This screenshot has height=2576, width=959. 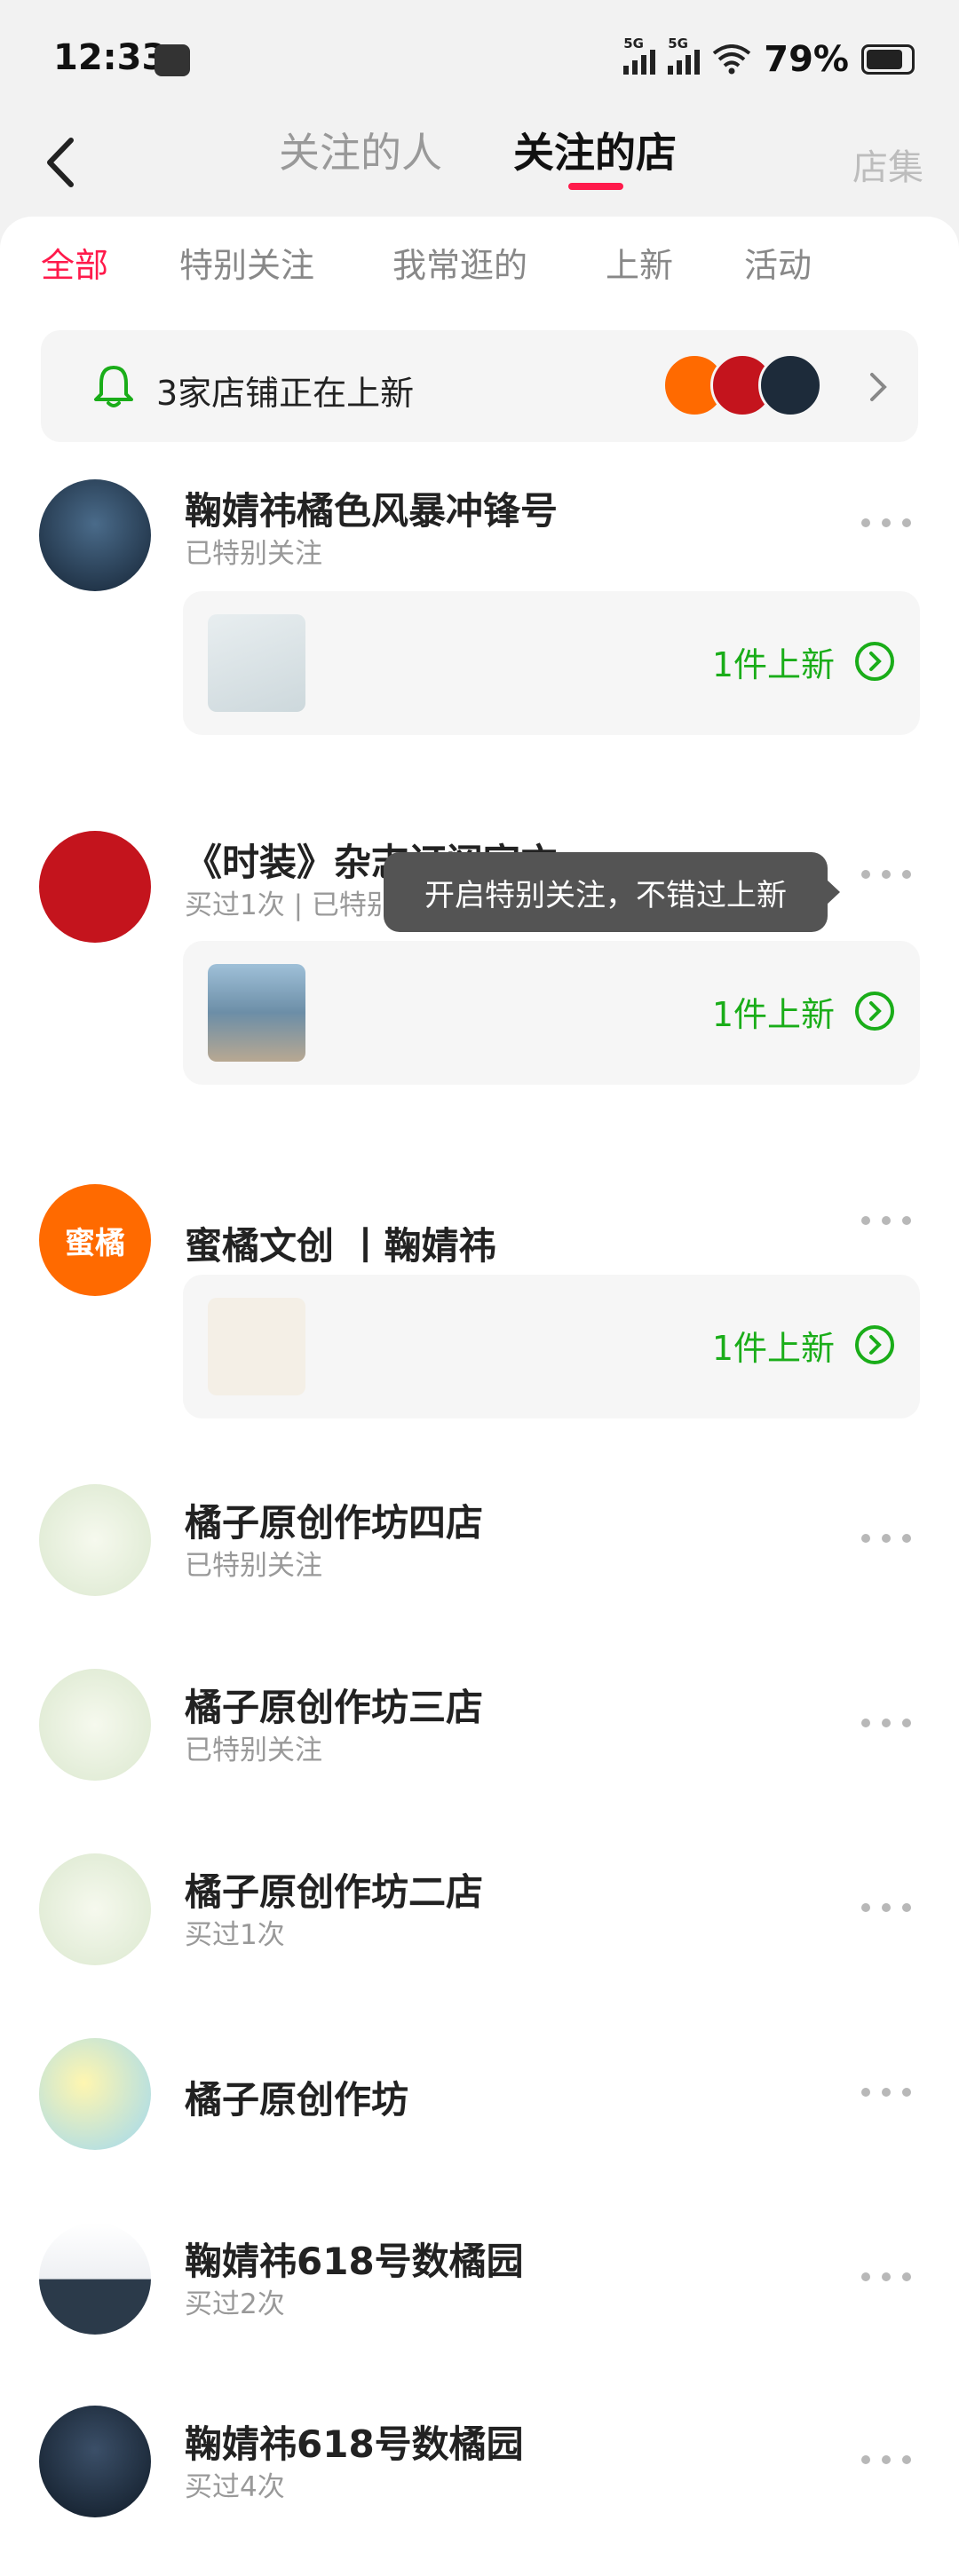 What do you see at coordinates (479, 2468) in the screenshot?
I see `shop-row: 鞠婧祎618号数橘园 买过4次` at bounding box center [479, 2468].